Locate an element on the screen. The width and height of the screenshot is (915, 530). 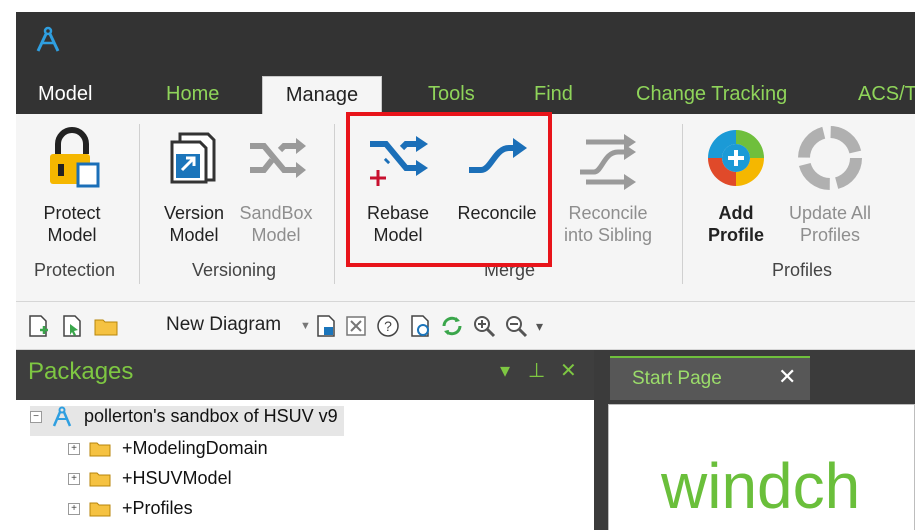
close-tab-icon: ✕ is located at coordinates (787, 377).